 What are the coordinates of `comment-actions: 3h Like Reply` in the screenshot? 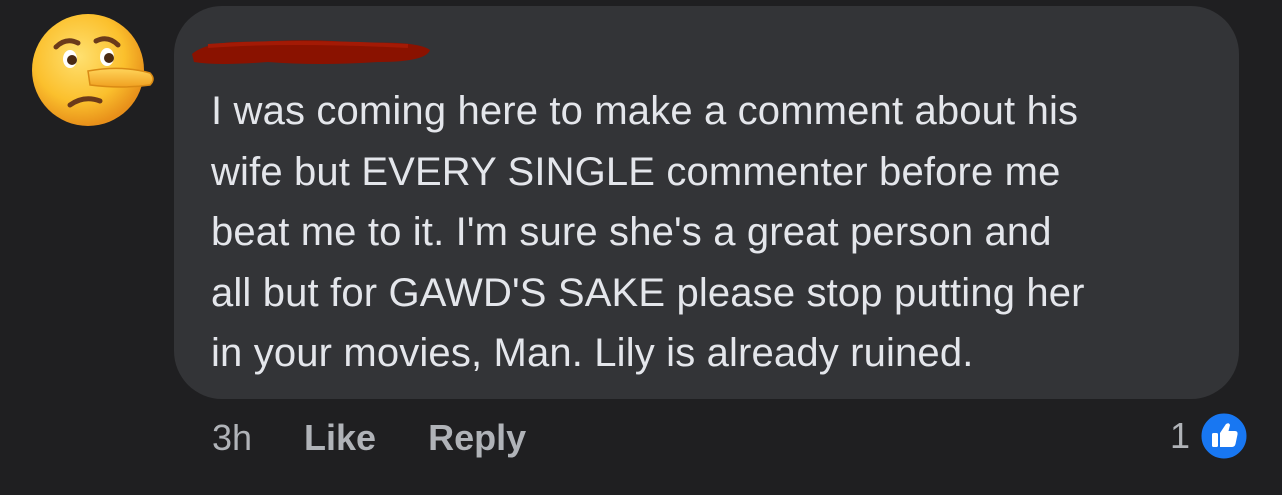 It's located at (369, 438).